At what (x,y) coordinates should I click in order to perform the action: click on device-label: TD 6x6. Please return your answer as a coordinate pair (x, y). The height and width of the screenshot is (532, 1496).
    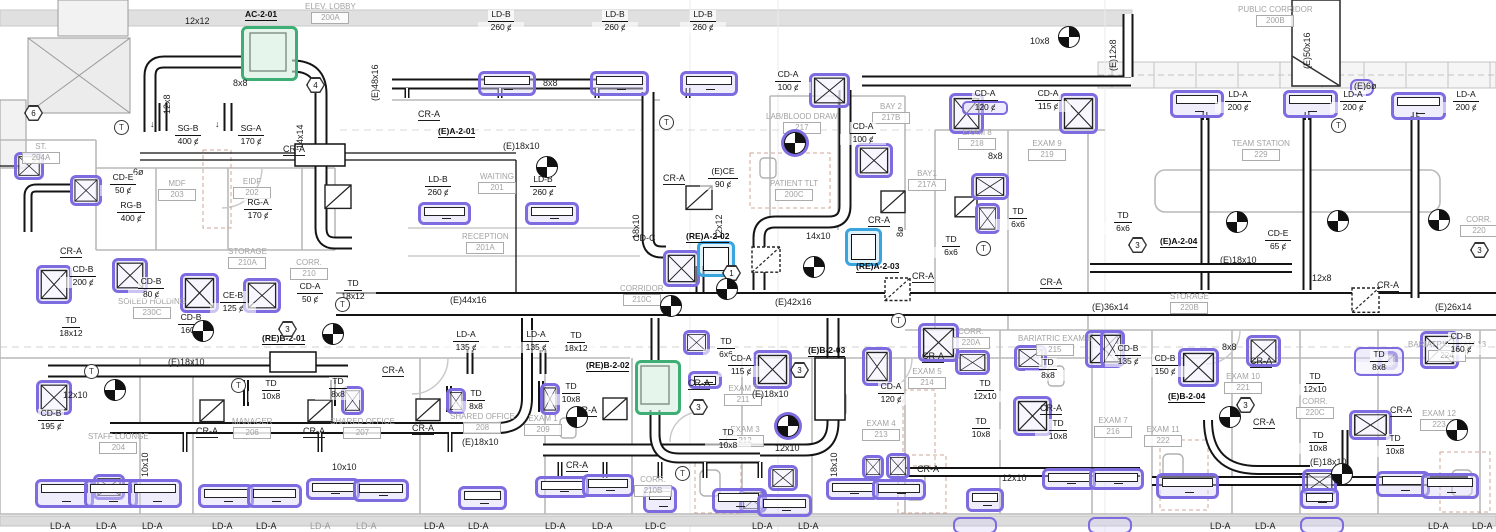
    Looking at the image, I should click on (1123, 222).